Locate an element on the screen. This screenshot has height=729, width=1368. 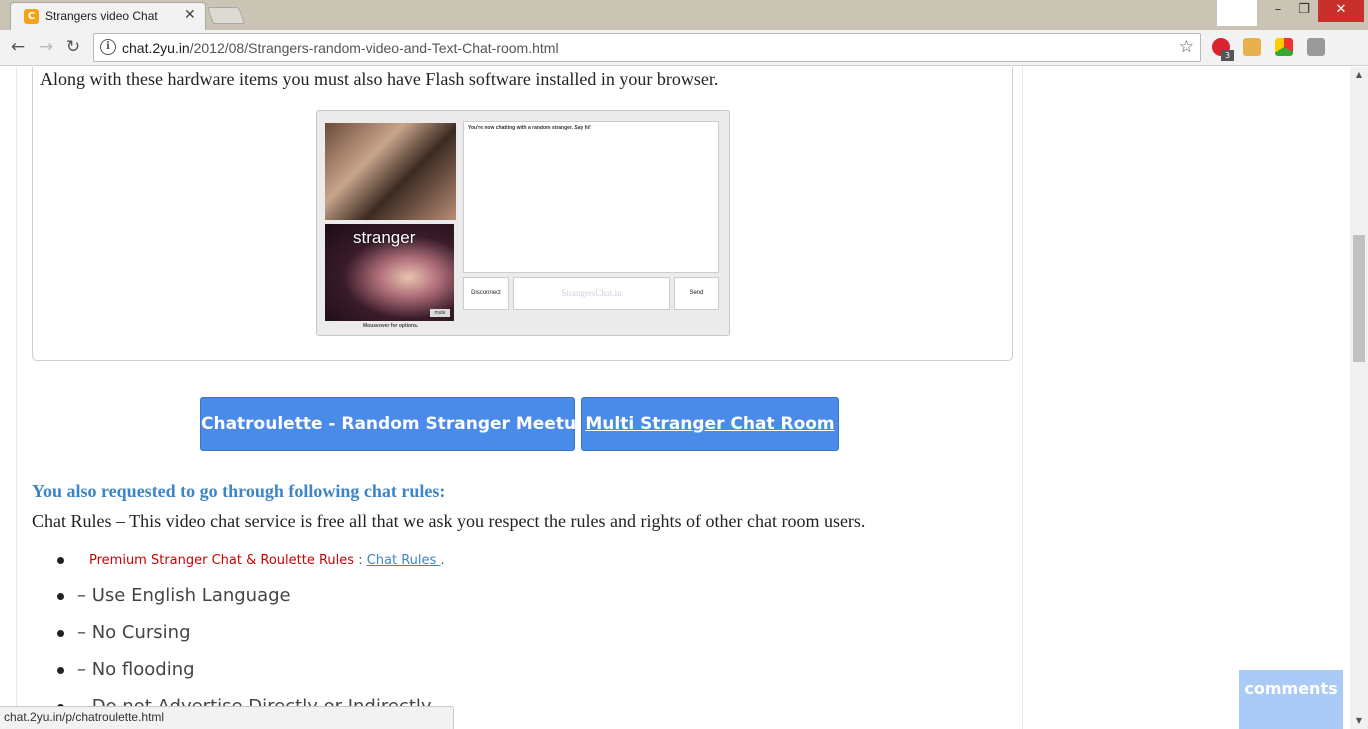
window-close-icon: ✕ is located at coordinates (1341, 11).